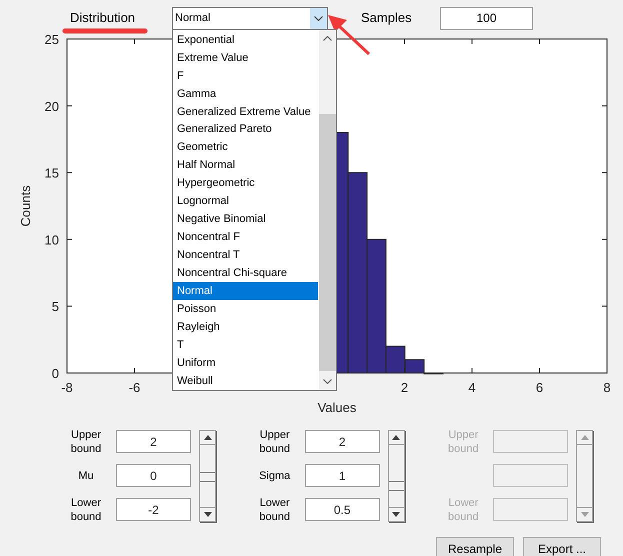  I want to click on y-tick-label: 10, so click(51, 240).